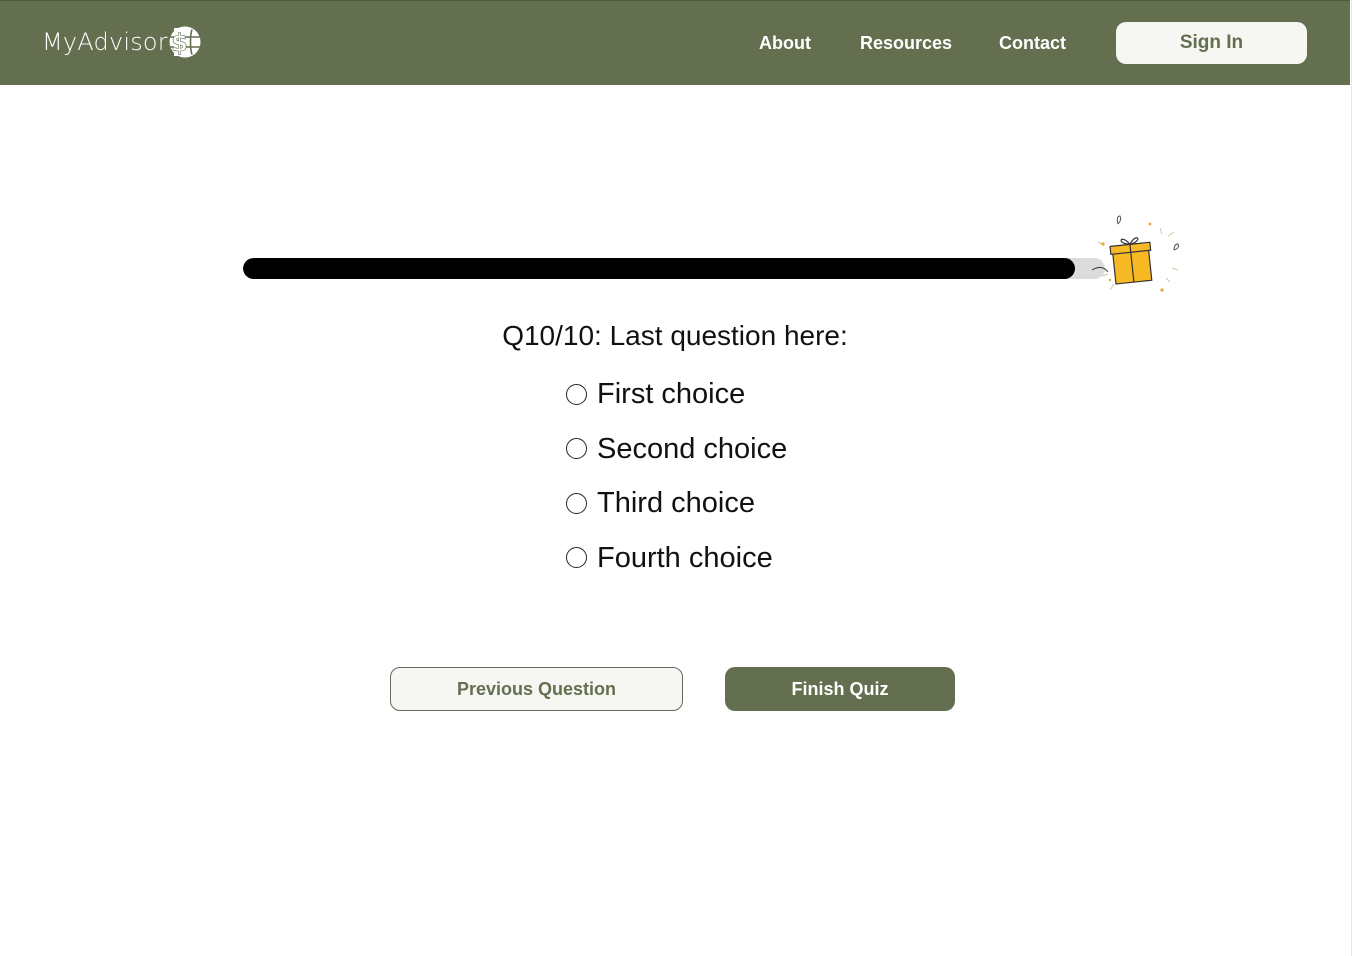 Image resolution: width=1352 pixels, height=956 pixels. What do you see at coordinates (1135, 253) in the screenshot?
I see `gift-icon` at bounding box center [1135, 253].